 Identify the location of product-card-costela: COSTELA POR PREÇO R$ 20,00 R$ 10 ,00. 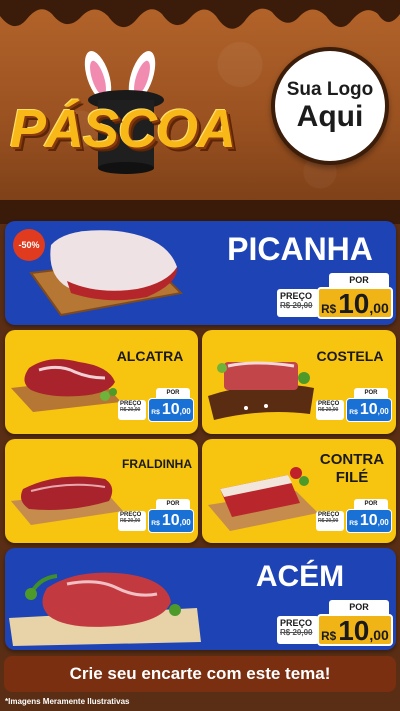
(299, 382).